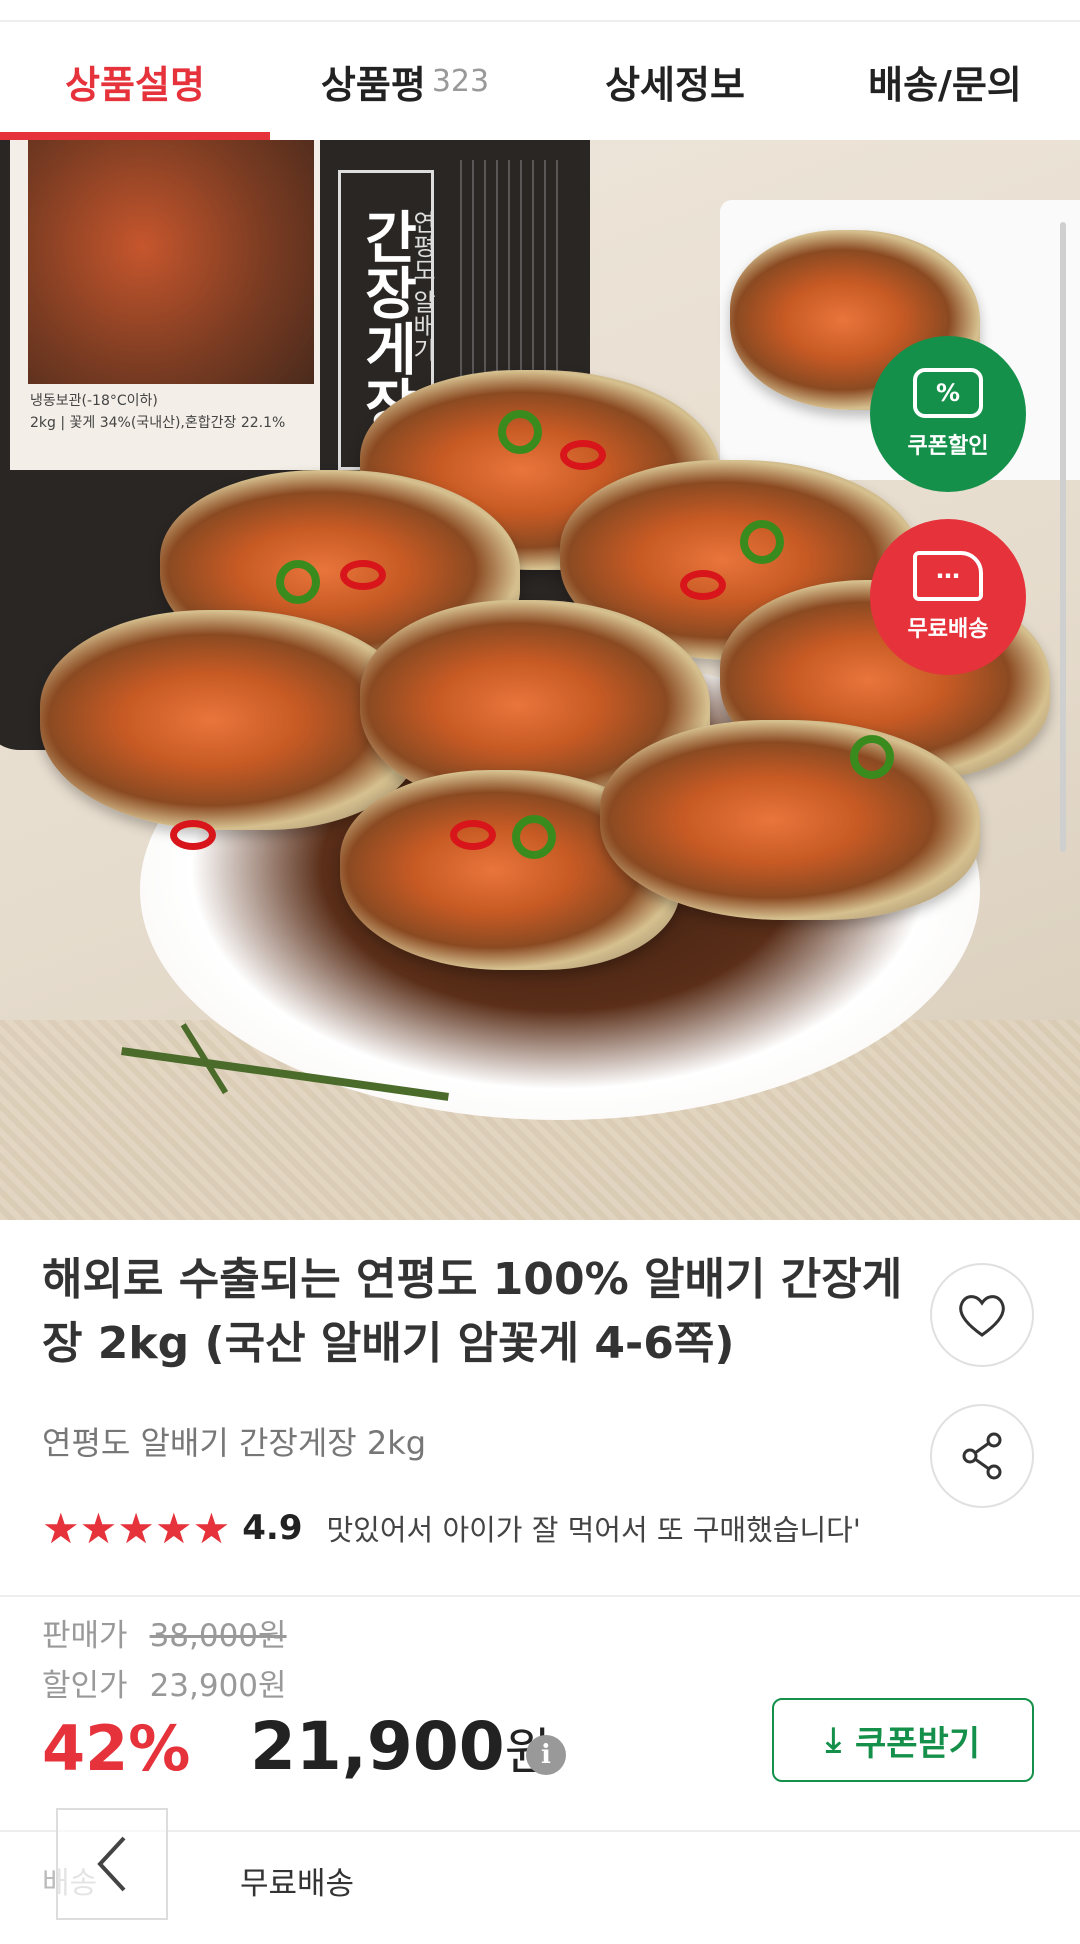  I want to click on sale-price-row: 판매가 38,000원, so click(164, 1632).